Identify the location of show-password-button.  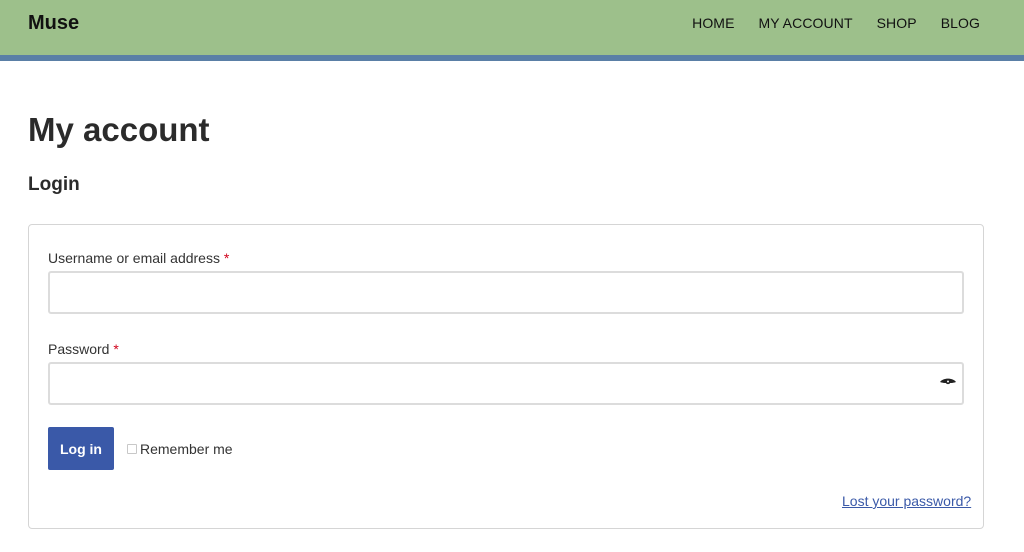
(948, 382).